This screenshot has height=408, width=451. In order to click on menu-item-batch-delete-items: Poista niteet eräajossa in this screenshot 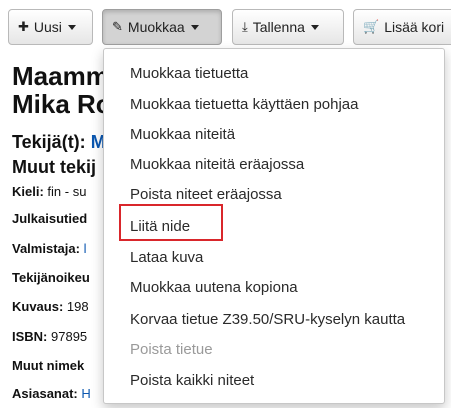, I will do `click(206, 194)`.